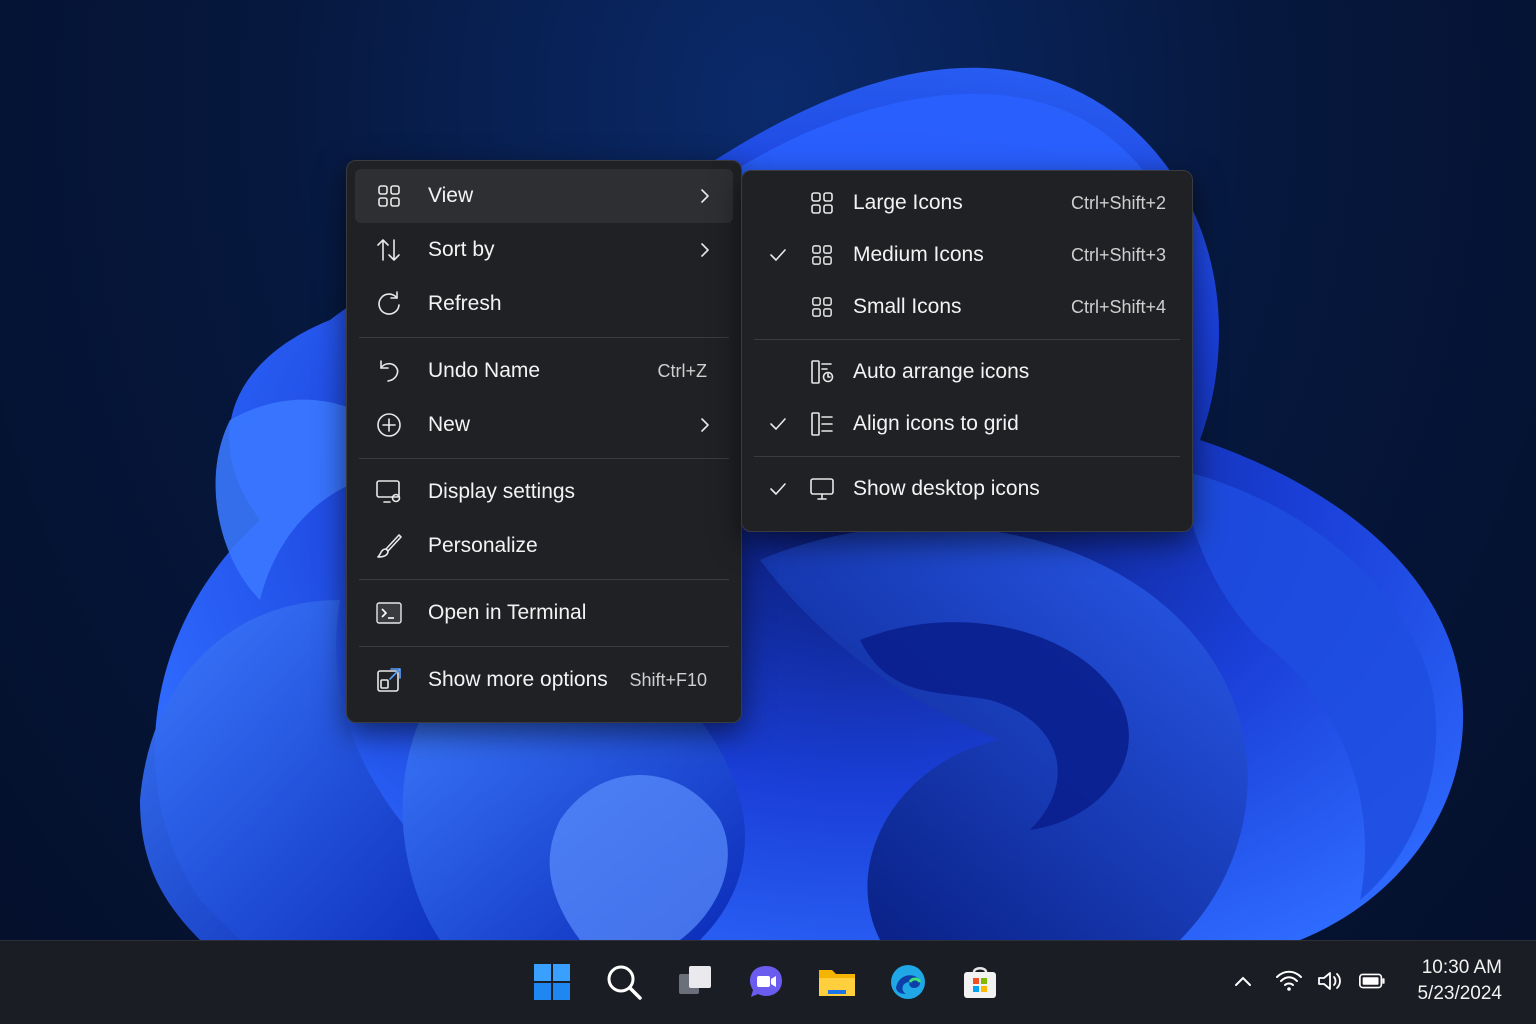 The height and width of the screenshot is (1024, 1536). I want to click on submenu-item-show-desktop-icons: Show desktop icons, so click(967, 489).